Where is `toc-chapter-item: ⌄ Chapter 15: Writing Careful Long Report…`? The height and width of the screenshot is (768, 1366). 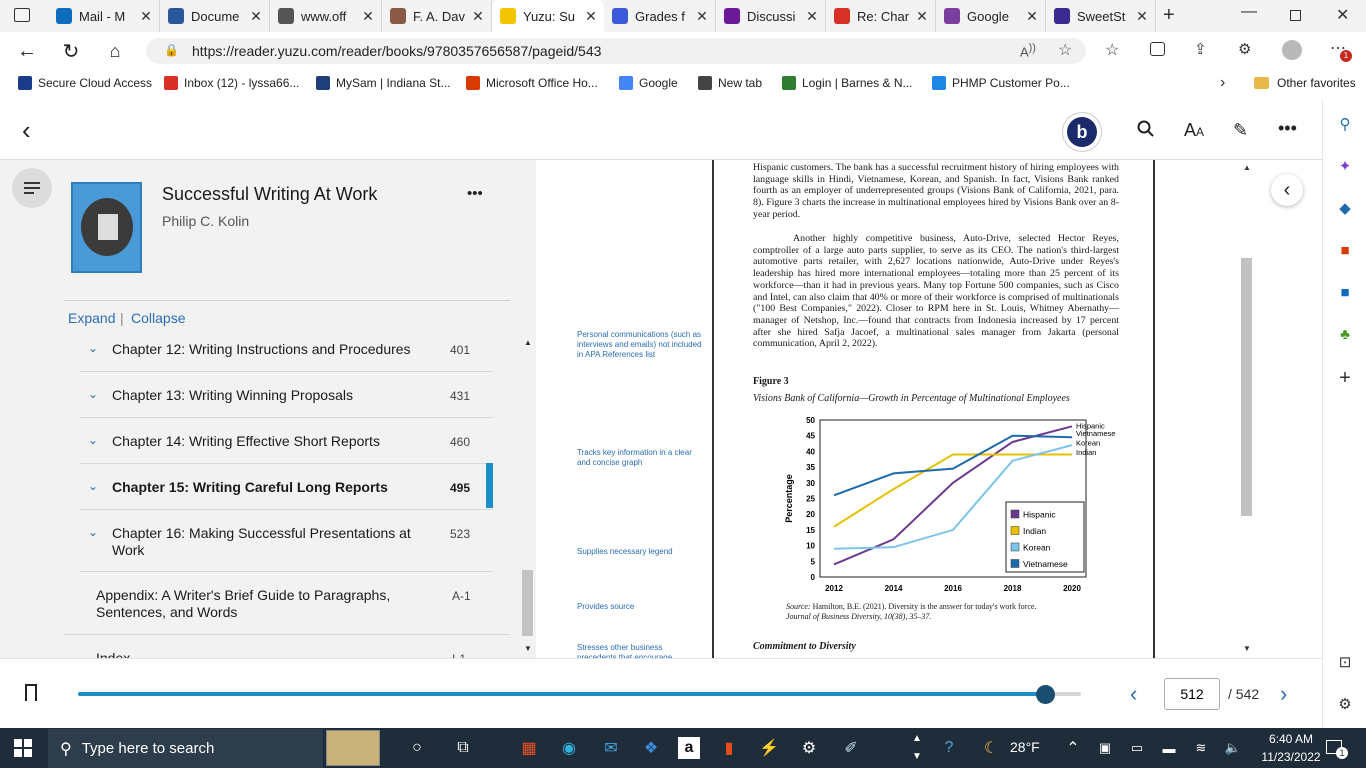
toc-chapter-item: ⌄ Chapter 15: Writing Careful Long Report… is located at coordinates (286, 487).